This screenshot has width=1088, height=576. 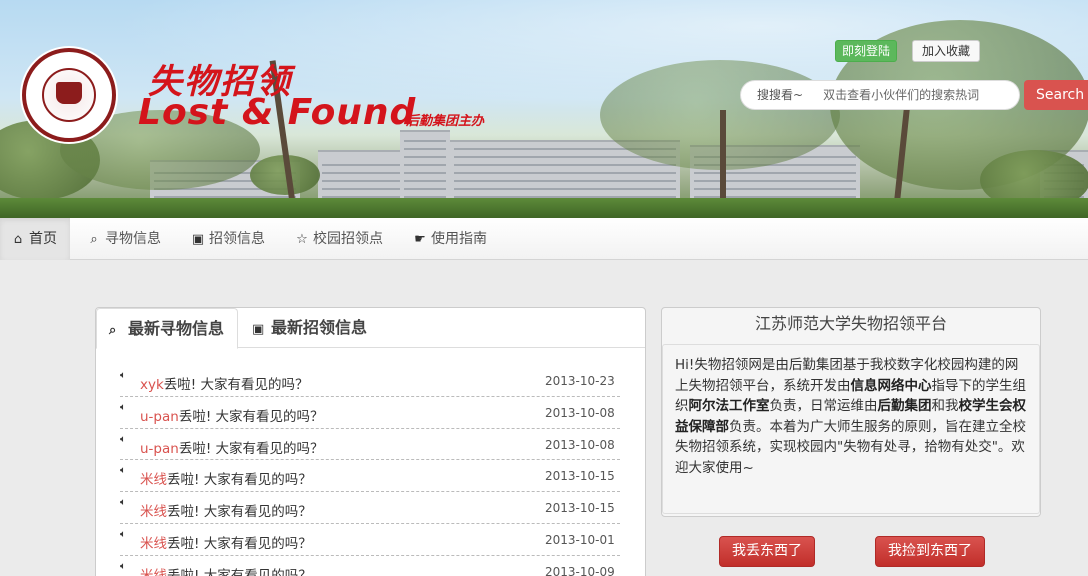 I want to click on item-date: 2013-10-23, so click(x=580, y=381).